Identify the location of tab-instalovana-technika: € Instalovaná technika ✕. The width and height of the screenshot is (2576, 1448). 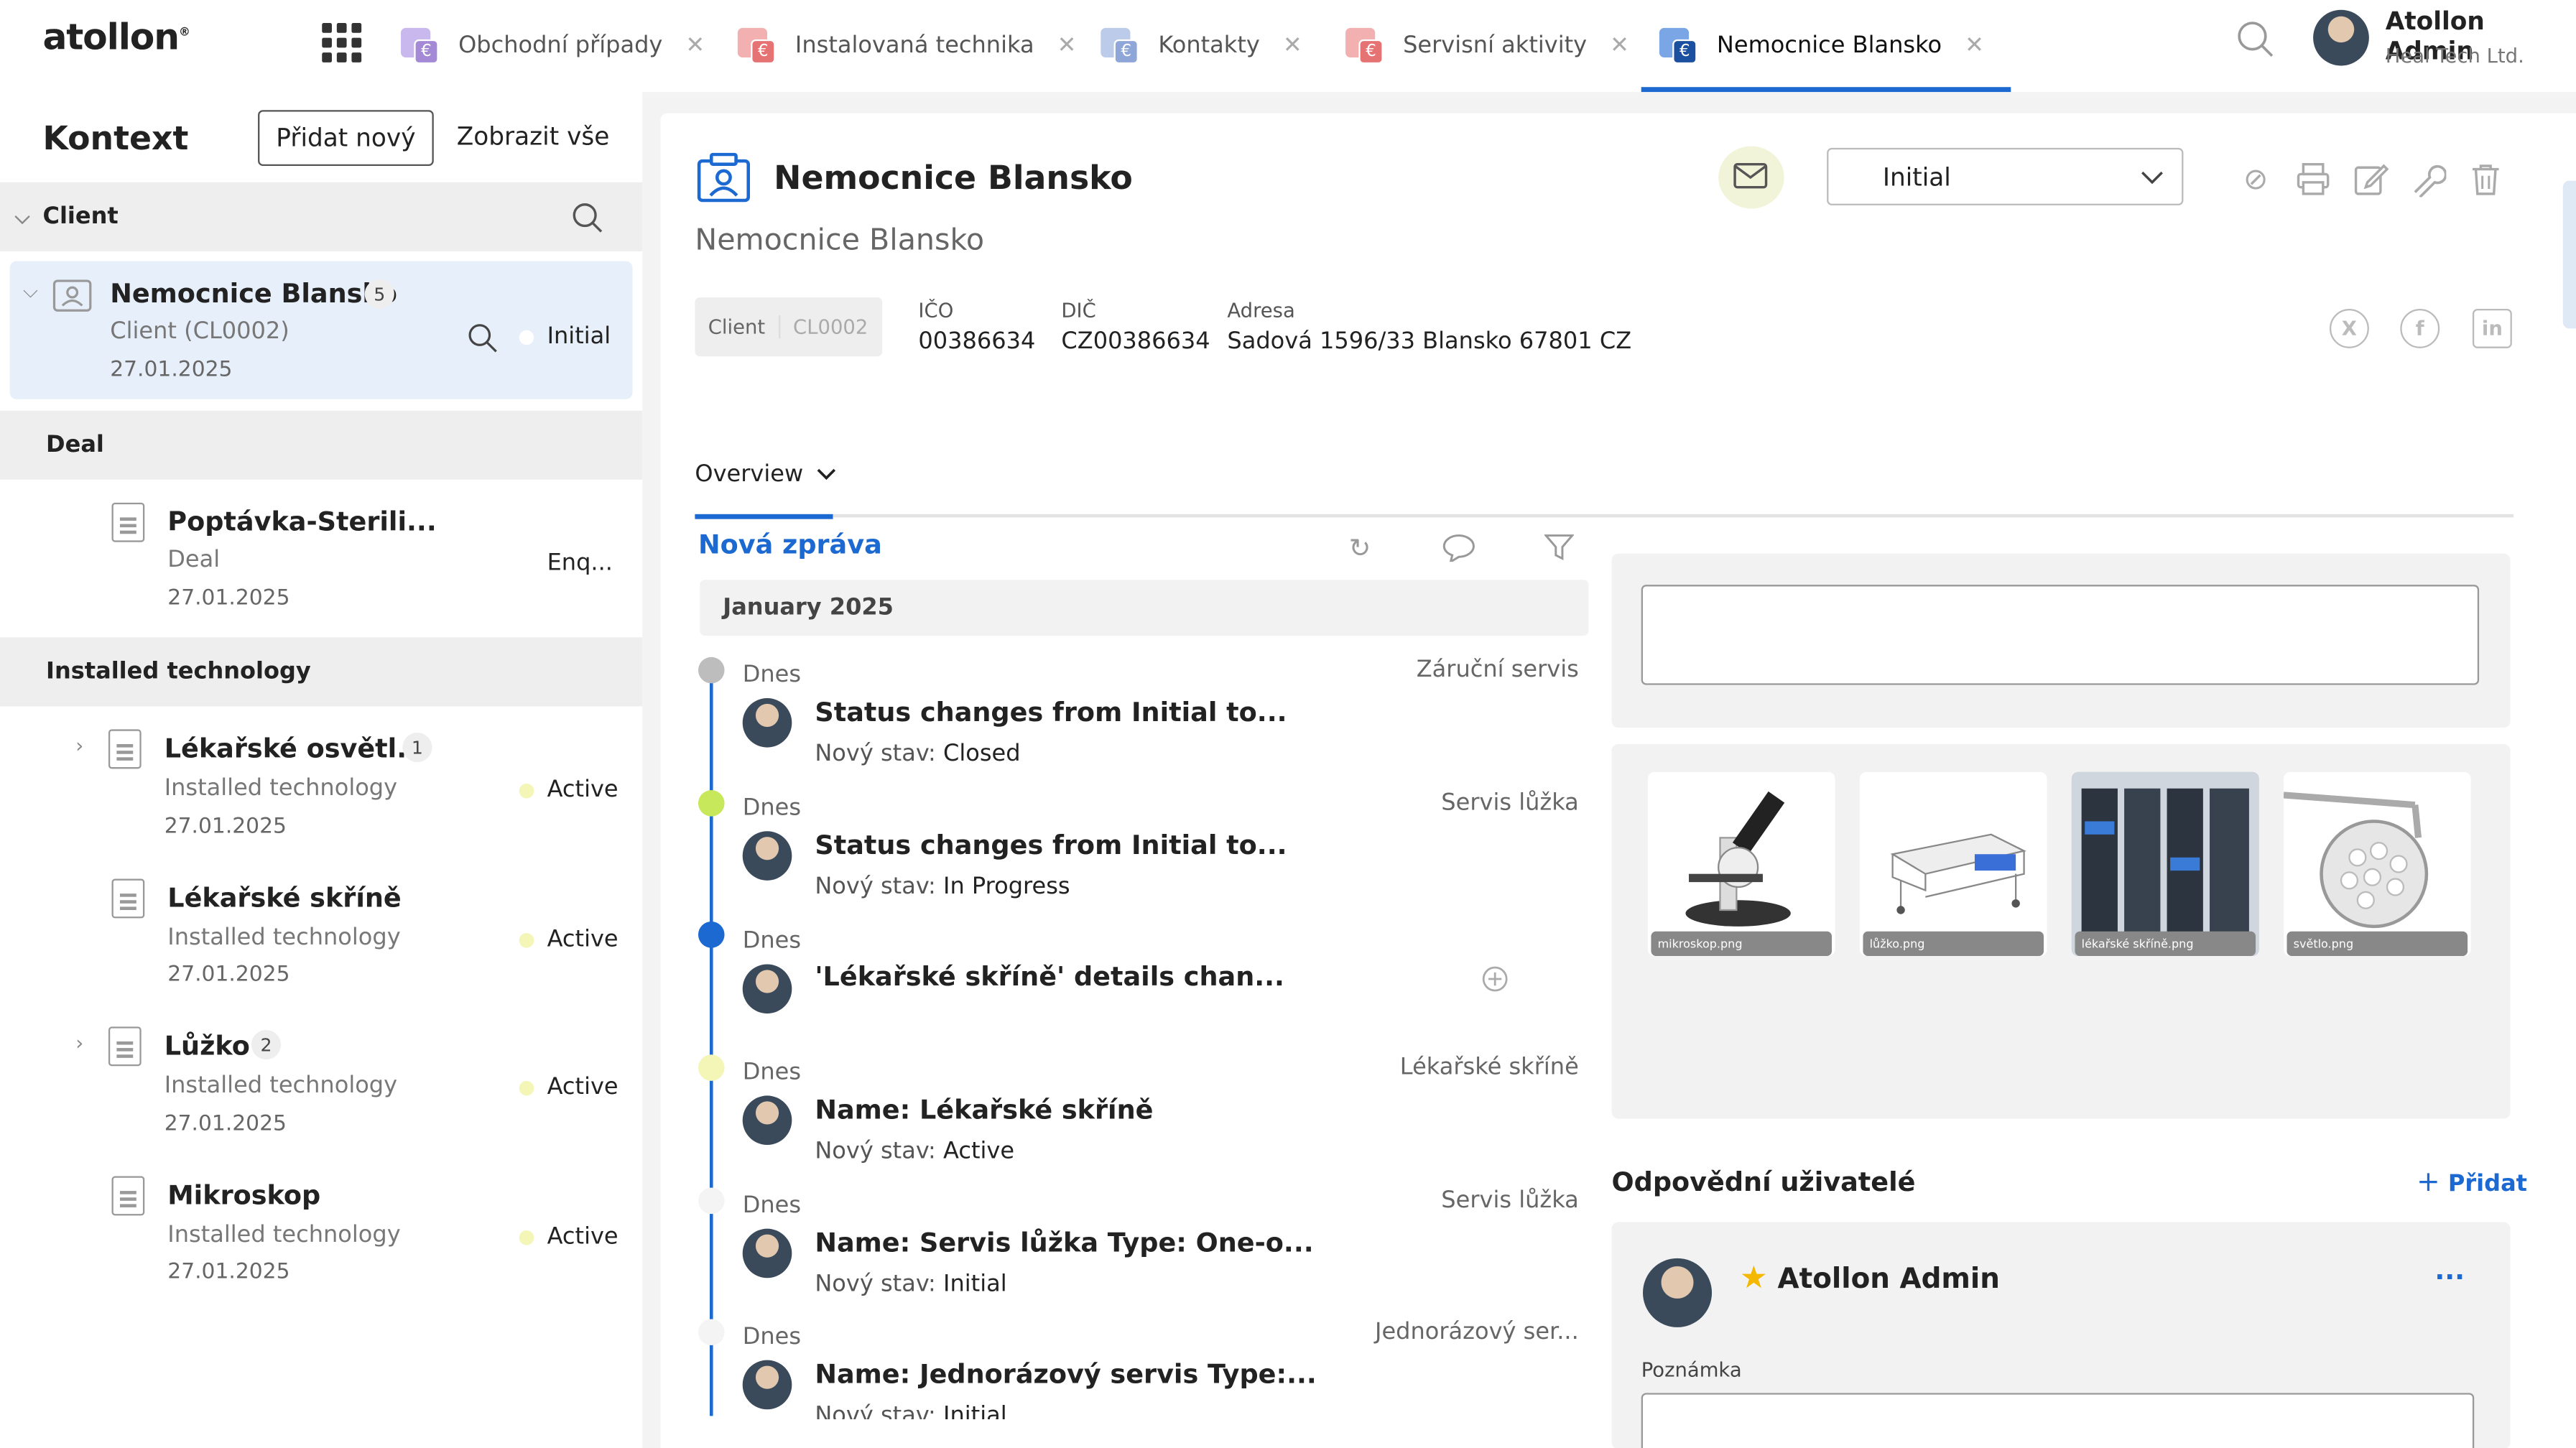
(907, 46).